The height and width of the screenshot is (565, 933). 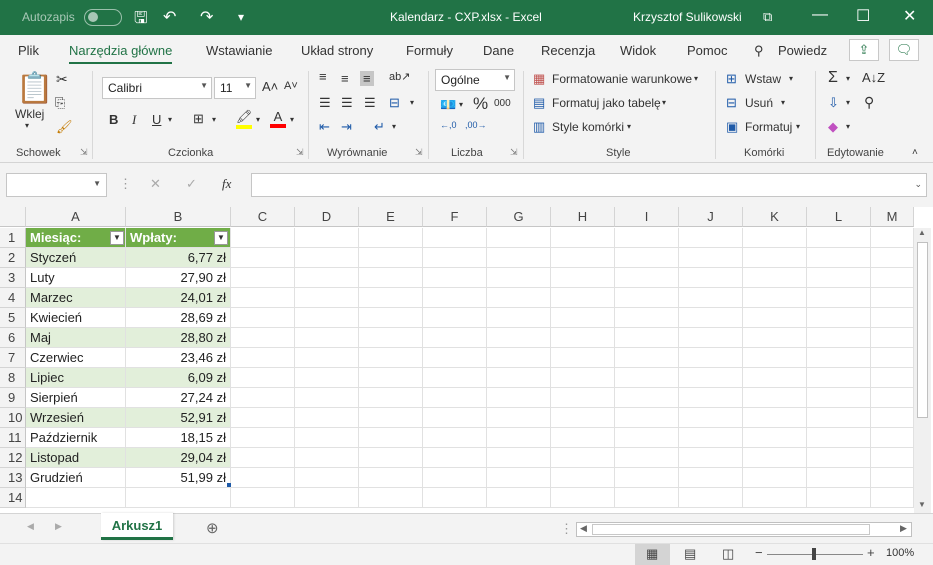 What do you see at coordinates (480, 104) in the screenshot?
I see `percent-icon: %` at bounding box center [480, 104].